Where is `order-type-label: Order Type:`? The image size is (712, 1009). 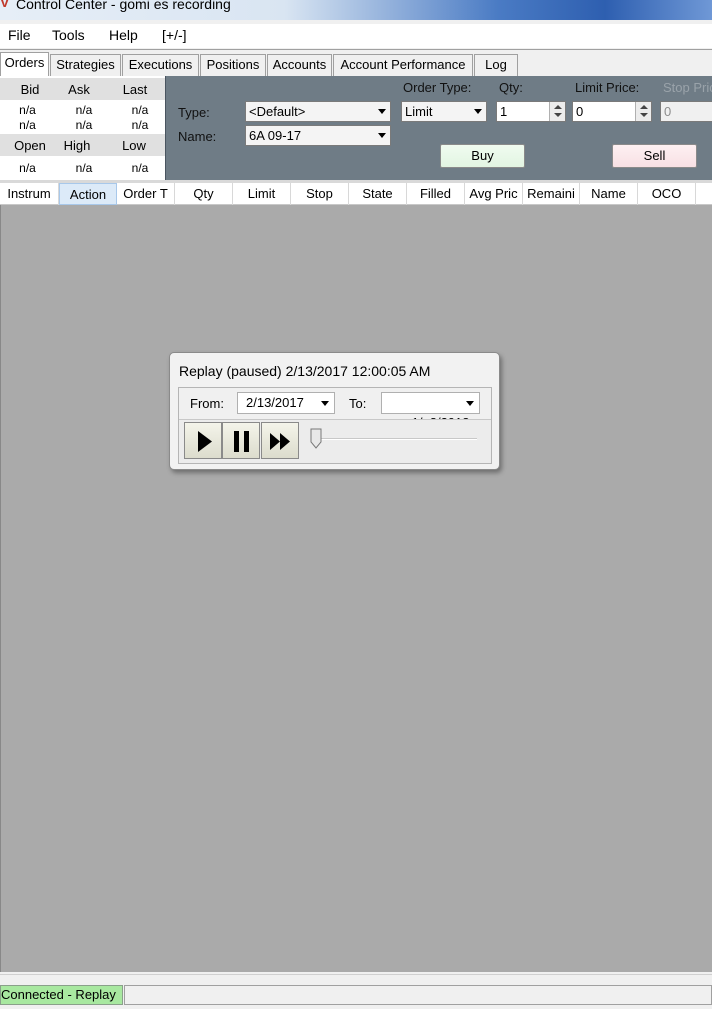
order-type-label: Order Type: is located at coordinates (437, 87).